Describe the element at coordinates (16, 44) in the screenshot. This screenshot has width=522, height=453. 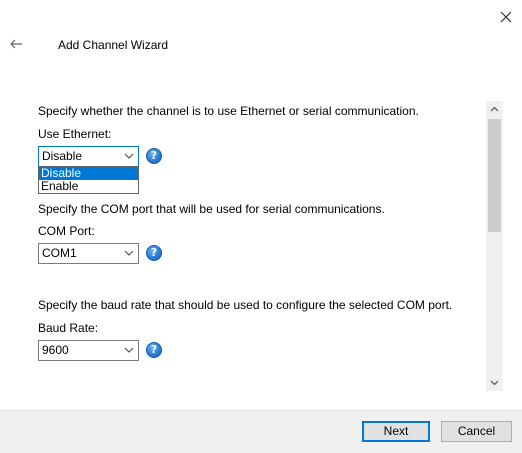
I see `back-arrow-icon` at that location.